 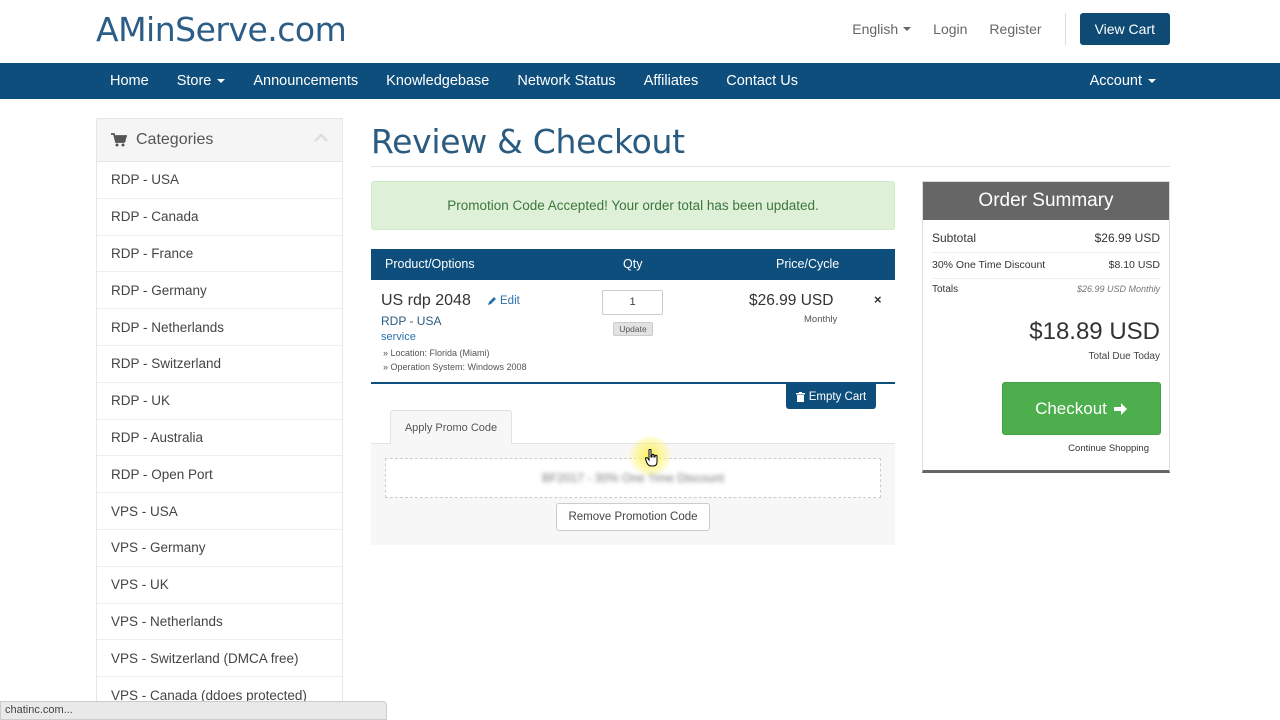 What do you see at coordinates (1118, 289) in the screenshot?
I see `totals-value: $26.99 USD Monthly` at bounding box center [1118, 289].